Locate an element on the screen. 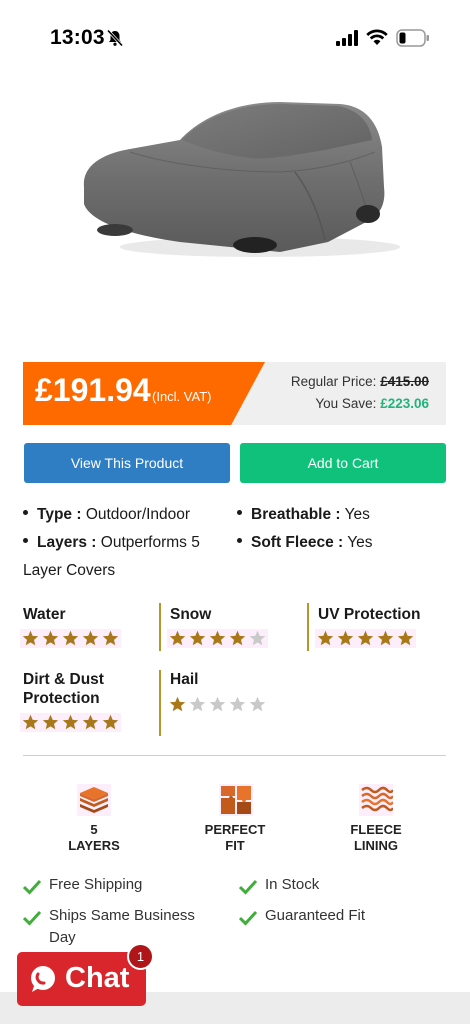 Image resolution: width=470 pixels, height=1024 pixels. regular-price-label: Regular Price: is located at coordinates (333, 381).